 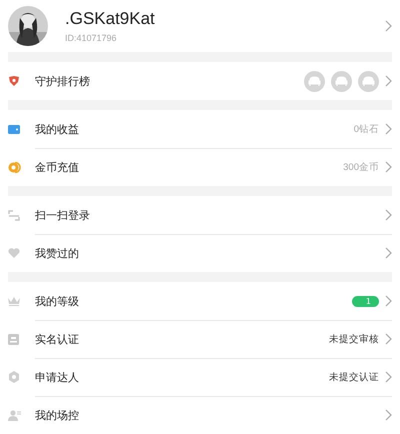 What do you see at coordinates (200, 253) in the screenshot?
I see `menu-item: 我赞过的` at bounding box center [200, 253].